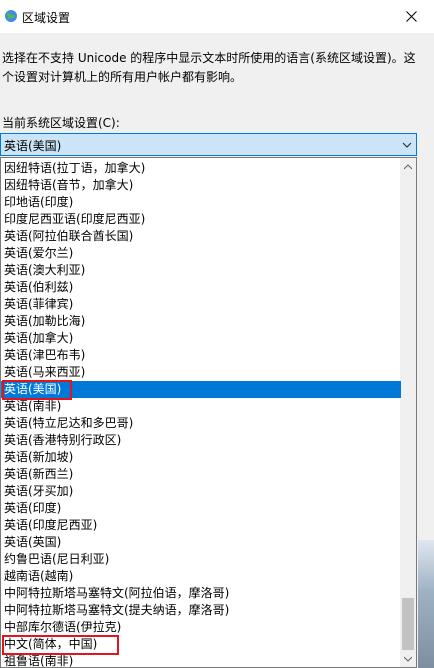 The width and height of the screenshot is (434, 668). What do you see at coordinates (11, 16) in the screenshot?
I see `globe-icon` at bounding box center [11, 16].